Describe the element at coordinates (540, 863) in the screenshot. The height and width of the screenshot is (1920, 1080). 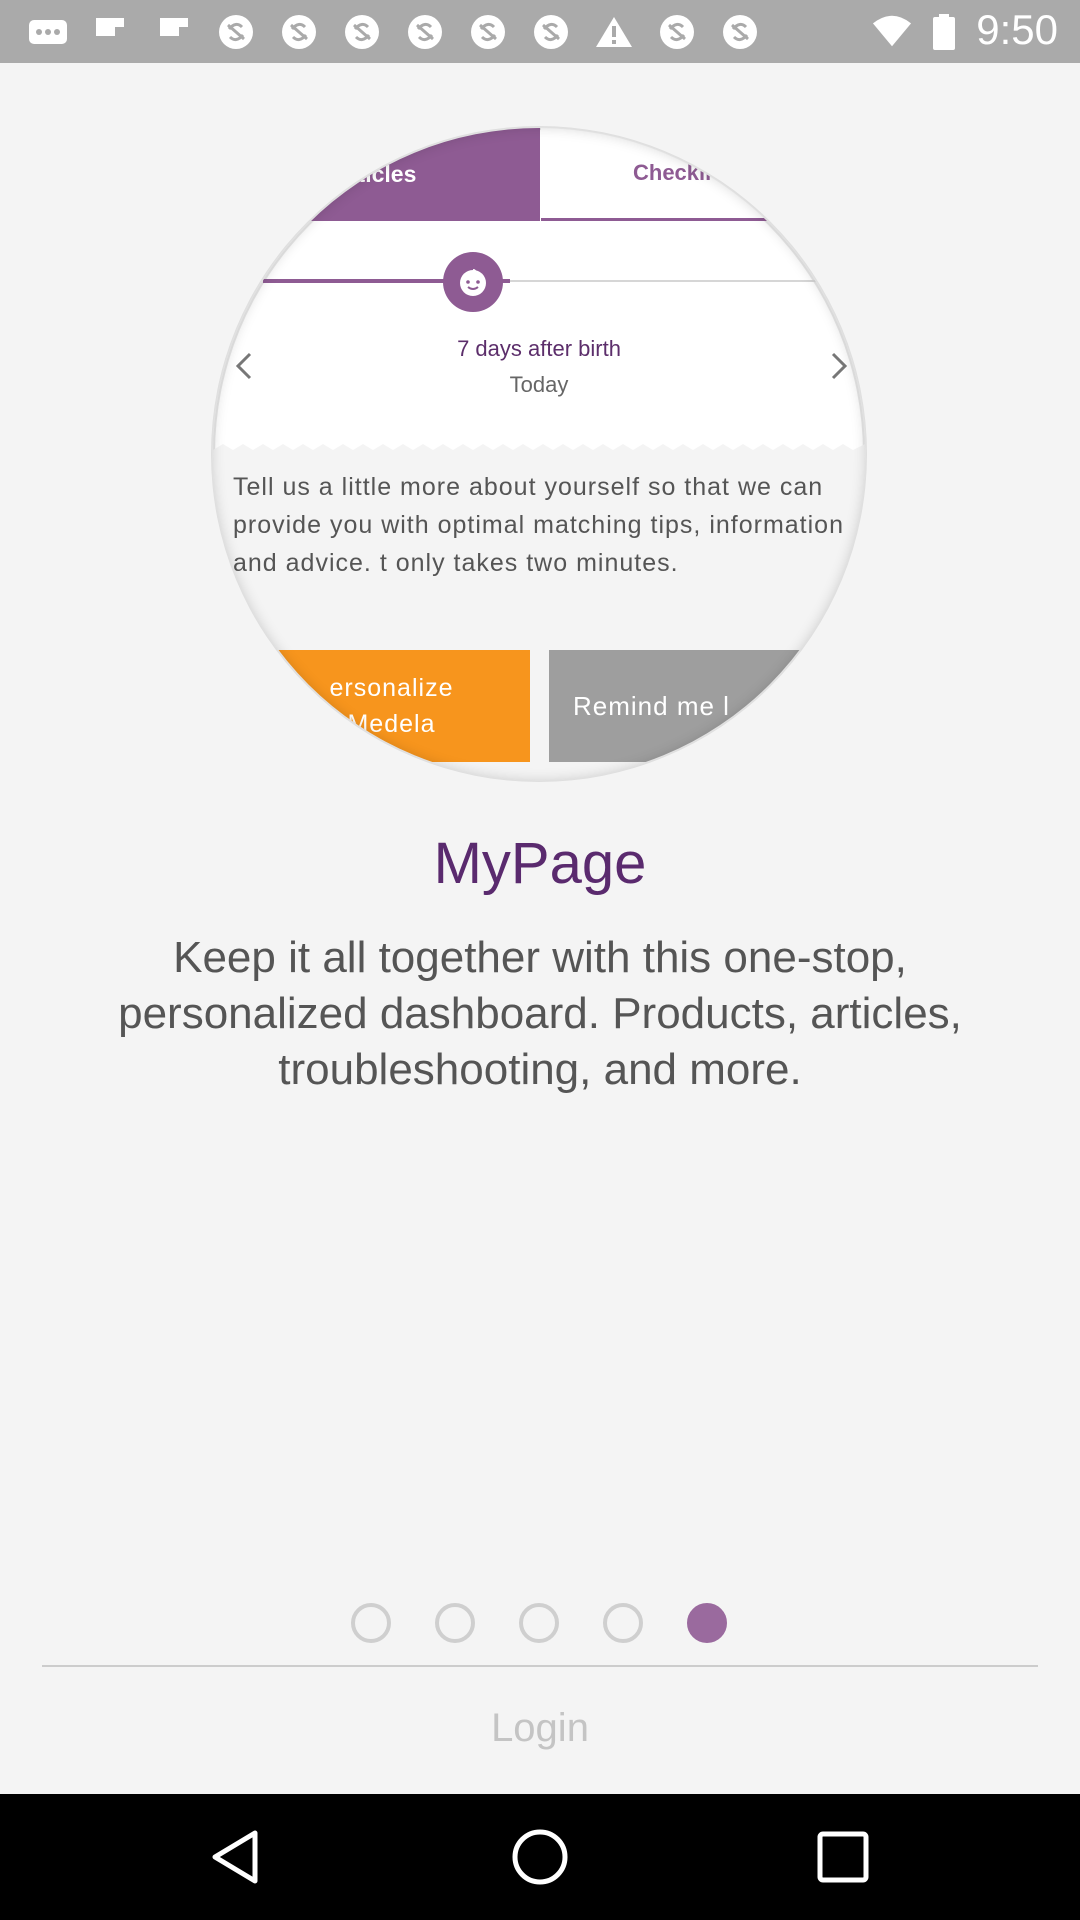
I see `page-title: MyPage` at that location.